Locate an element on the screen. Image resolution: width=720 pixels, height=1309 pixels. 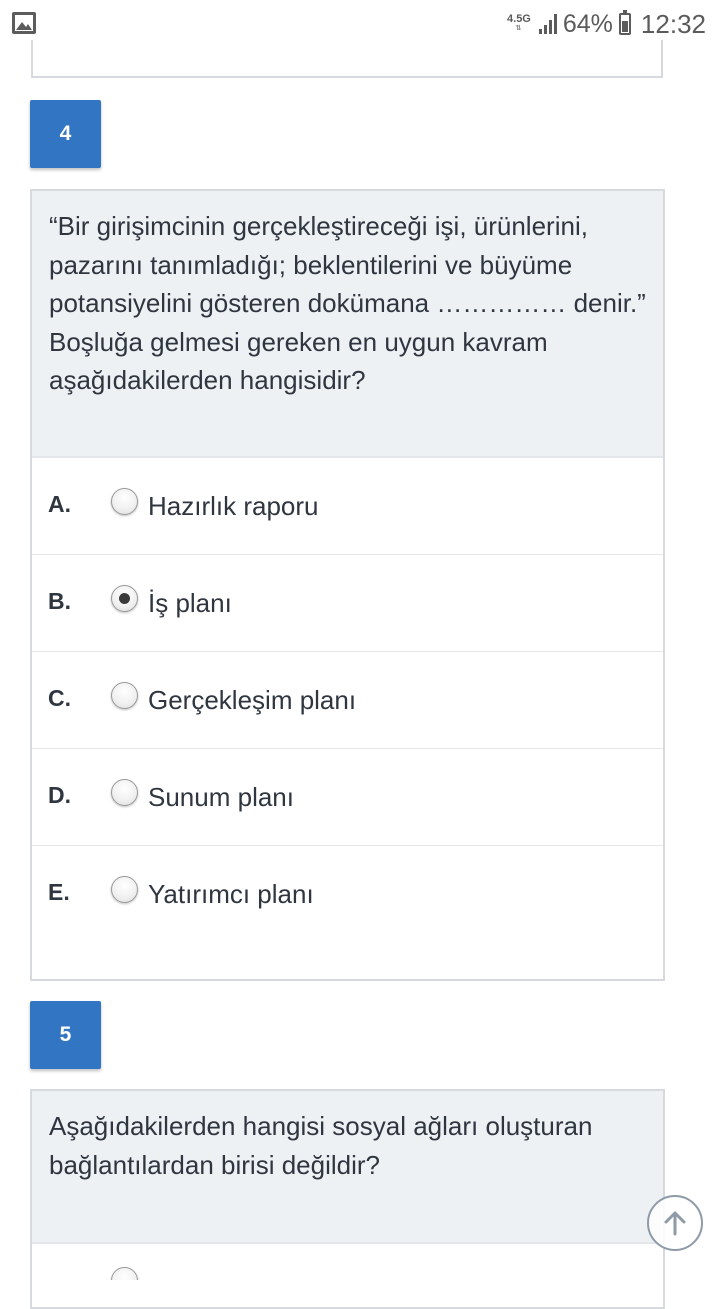
question-number-badge: 4 is located at coordinates (65, 134).